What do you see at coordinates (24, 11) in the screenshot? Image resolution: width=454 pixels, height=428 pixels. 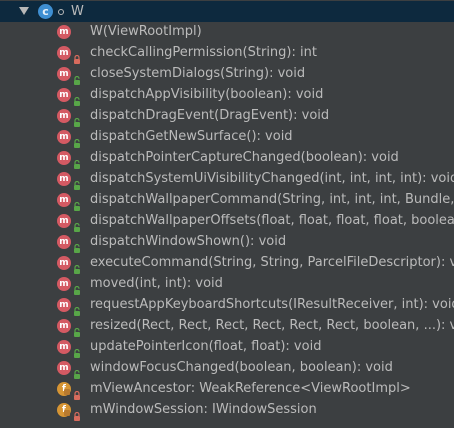 I see `expand-arrow-icon` at bounding box center [24, 11].